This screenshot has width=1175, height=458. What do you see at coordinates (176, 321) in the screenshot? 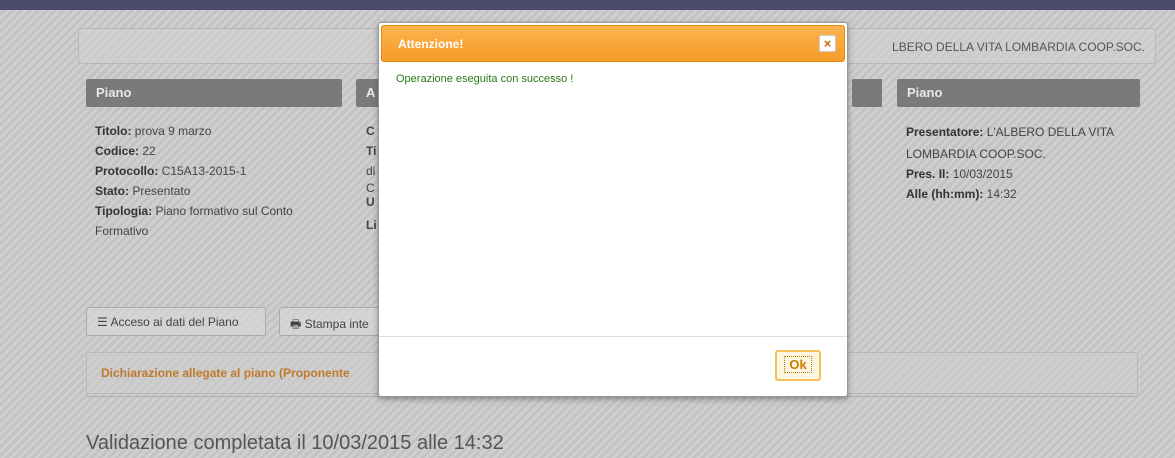
I see `acceso-dati-button: ☰ Acceso ai dati del Piano` at bounding box center [176, 321].